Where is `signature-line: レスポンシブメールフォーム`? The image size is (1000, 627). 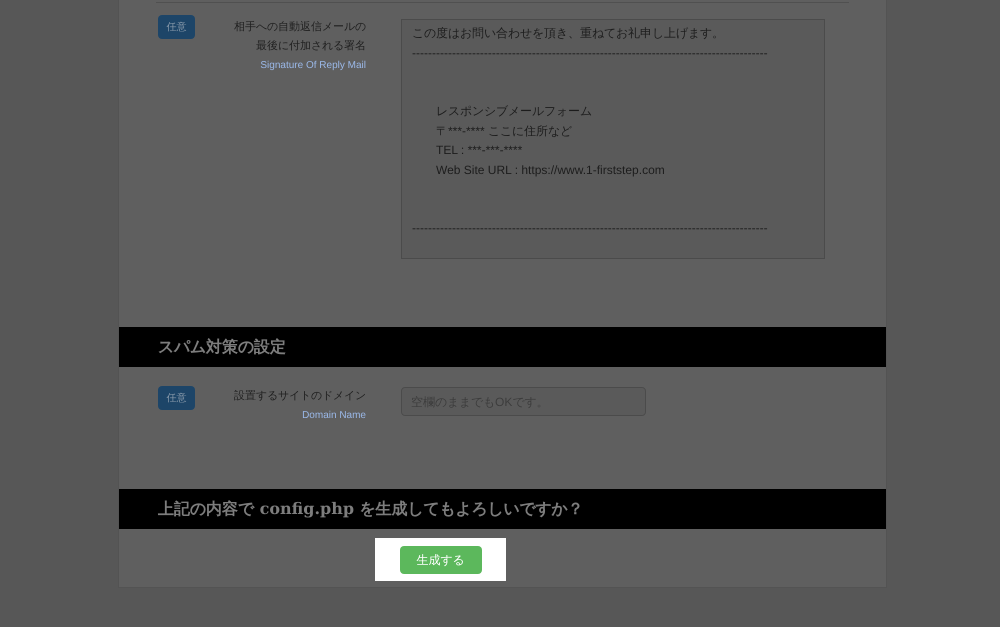
signature-line: レスポンシブメールフォーム is located at coordinates (514, 111).